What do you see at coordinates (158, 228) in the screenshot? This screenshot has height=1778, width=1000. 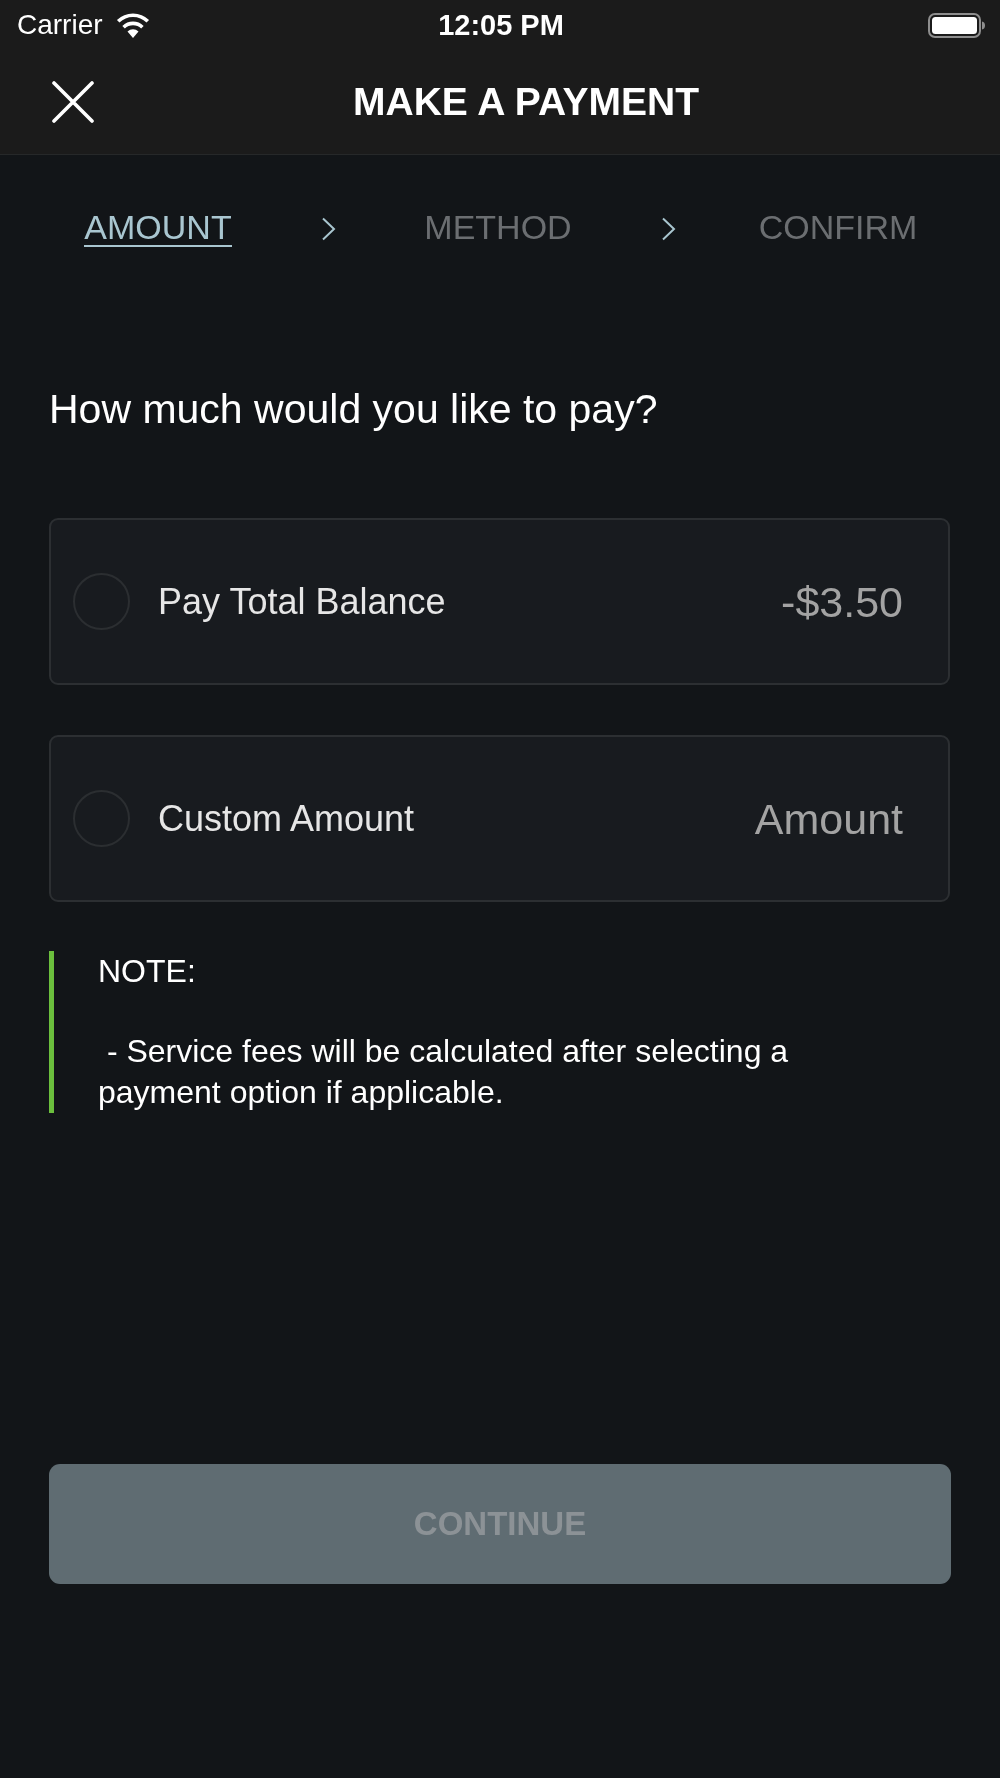 I see `step-tab: AMOUNT` at bounding box center [158, 228].